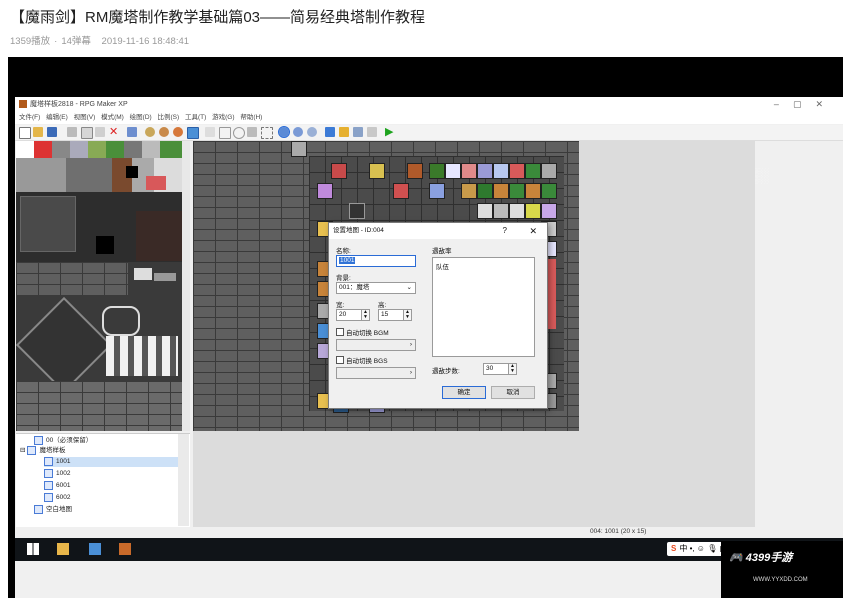 This screenshot has width=843, height=604. Describe the element at coordinates (225, 133) in the screenshot. I see `rectangle-icon` at that location.